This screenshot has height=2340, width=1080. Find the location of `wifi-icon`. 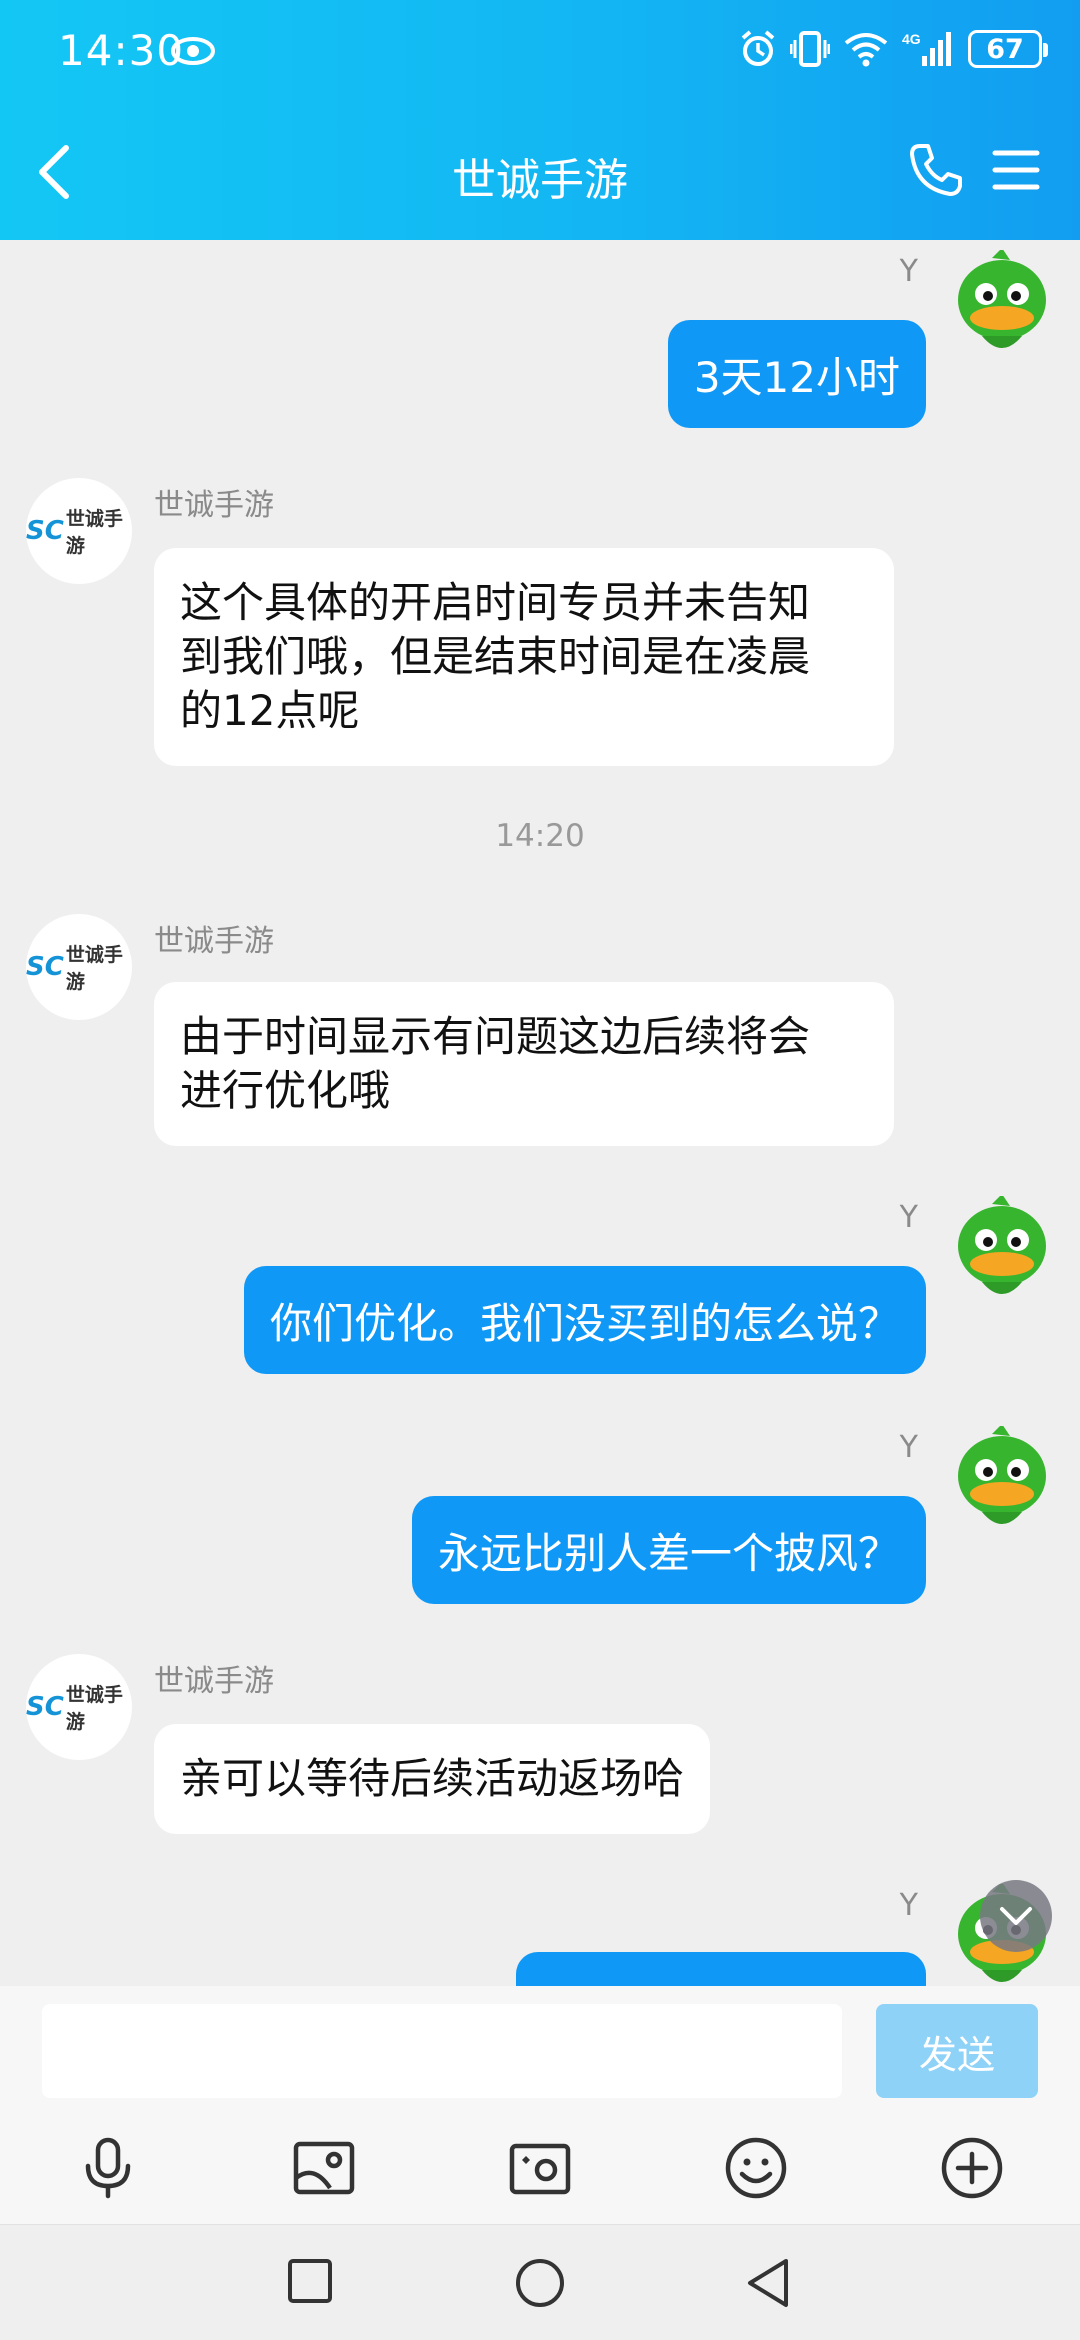

wifi-icon is located at coordinates (866, 50).